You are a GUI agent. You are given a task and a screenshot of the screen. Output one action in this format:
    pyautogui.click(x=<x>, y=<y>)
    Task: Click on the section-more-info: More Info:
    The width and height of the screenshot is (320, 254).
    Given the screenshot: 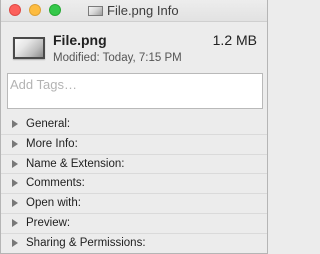 What is the action you would take?
    pyautogui.click(x=134, y=145)
    